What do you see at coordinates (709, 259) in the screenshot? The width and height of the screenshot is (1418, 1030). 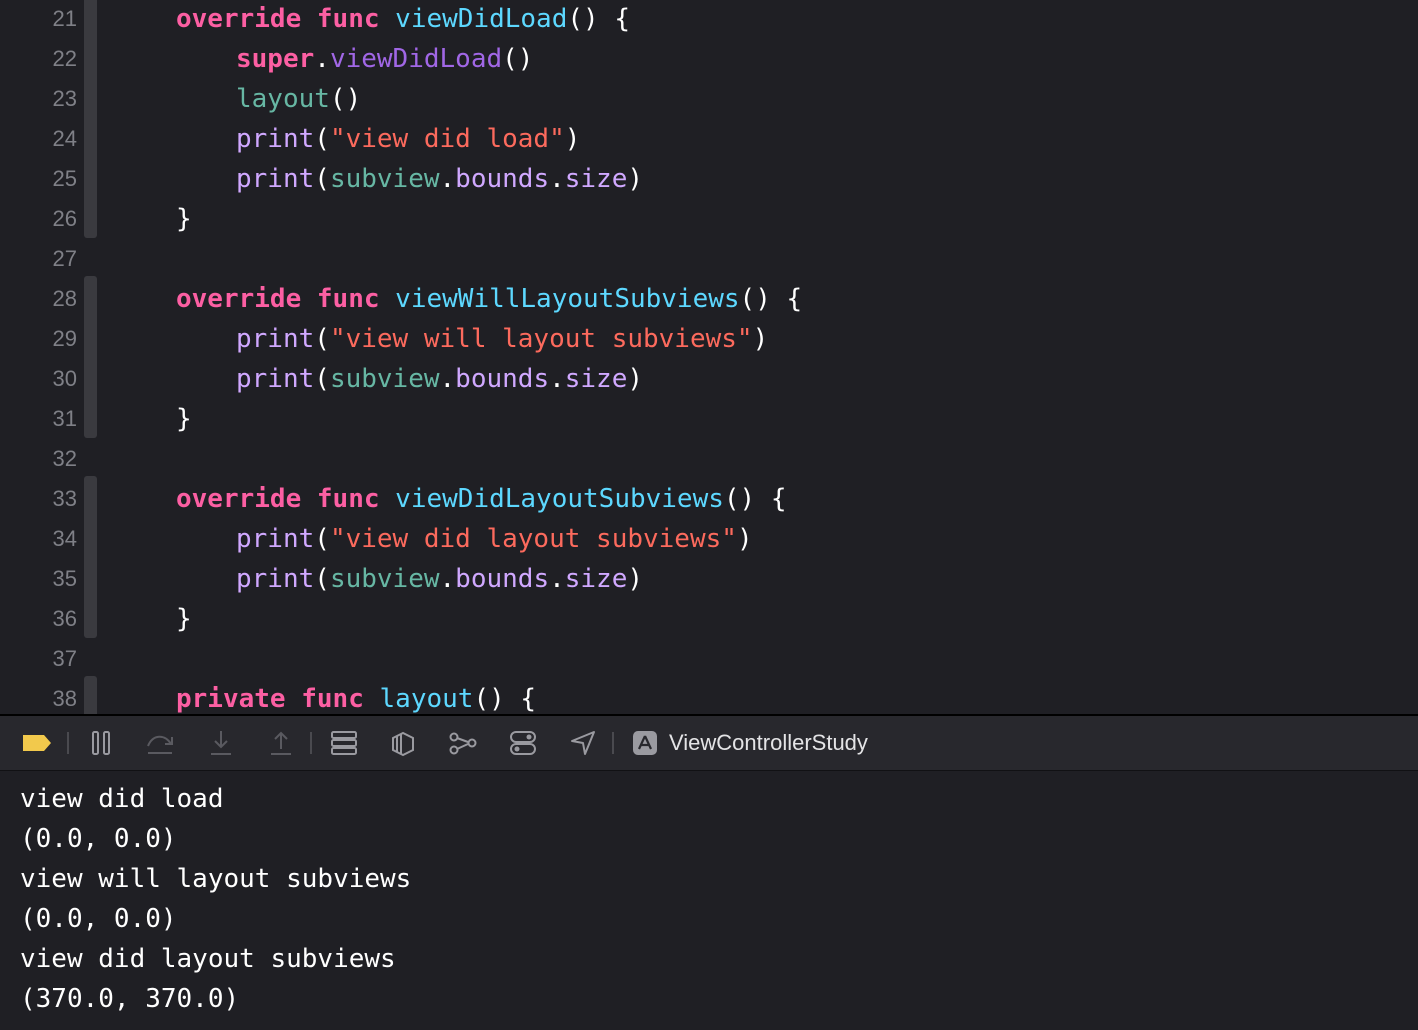 I see `code-line: 27` at bounding box center [709, 259].